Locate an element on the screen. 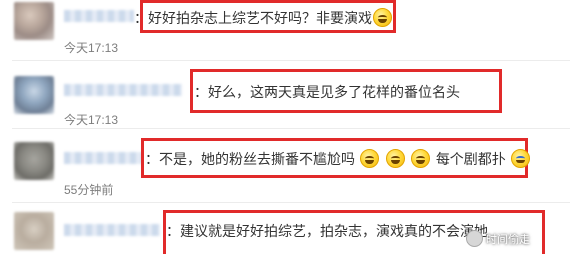 This screenshot has width=581, height=254. comment-text: ：好么，这两天真是见多了花样的番位名头 is located at coordinates (327, 93).